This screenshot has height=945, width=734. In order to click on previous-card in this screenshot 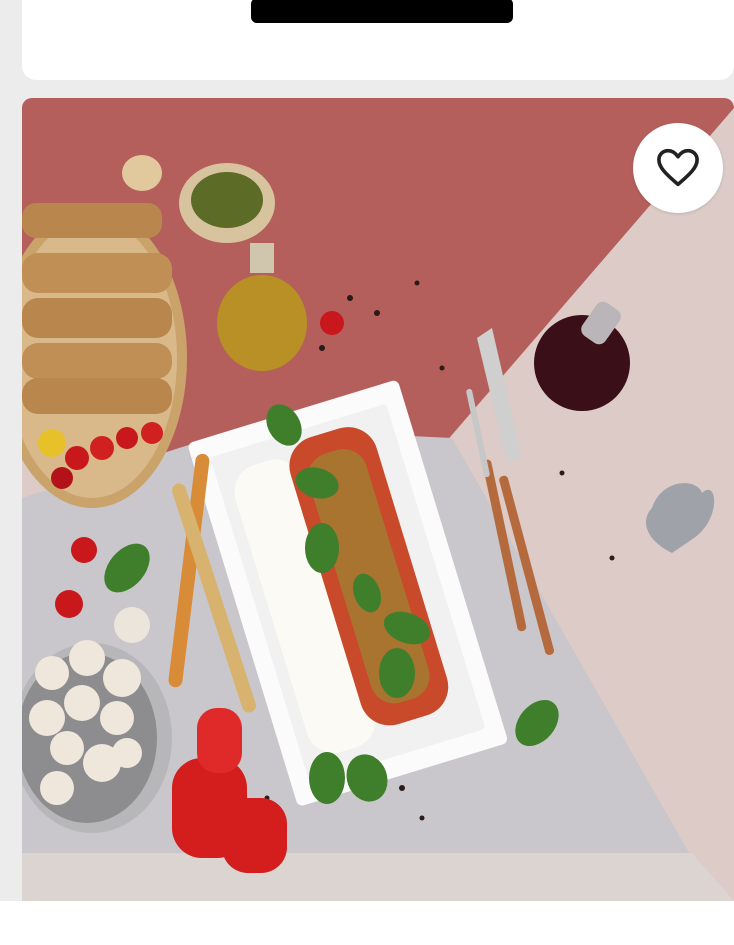, I will do `click(378, 40)`.